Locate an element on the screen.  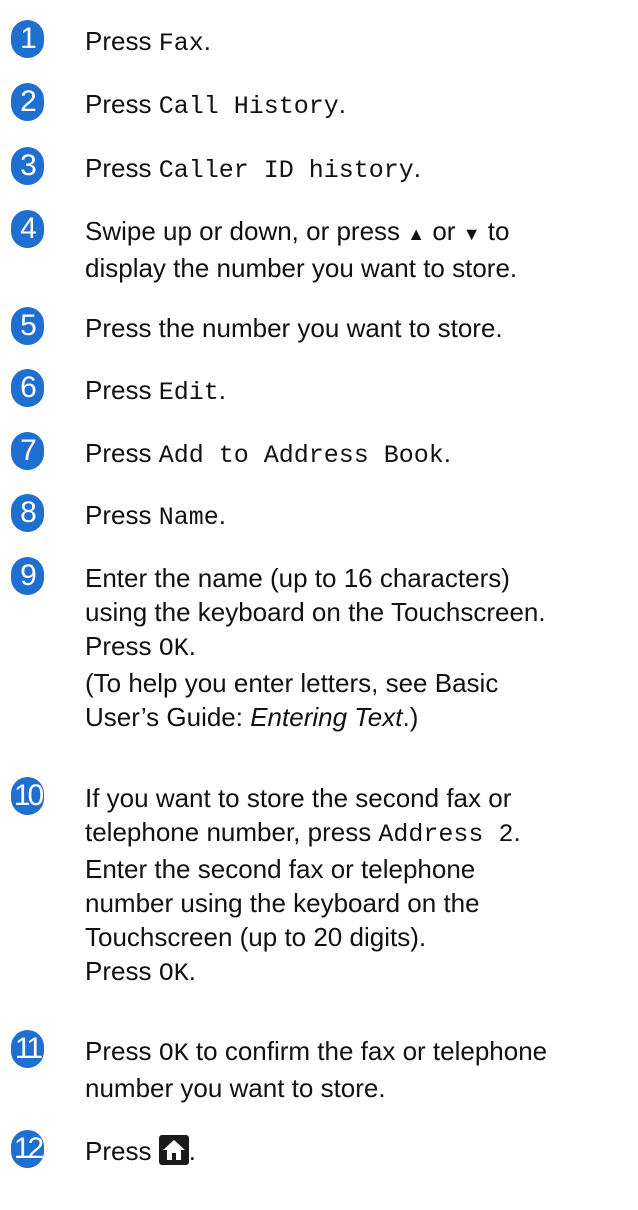
step-number-badge: 5 is located at coordinates (27, 326).